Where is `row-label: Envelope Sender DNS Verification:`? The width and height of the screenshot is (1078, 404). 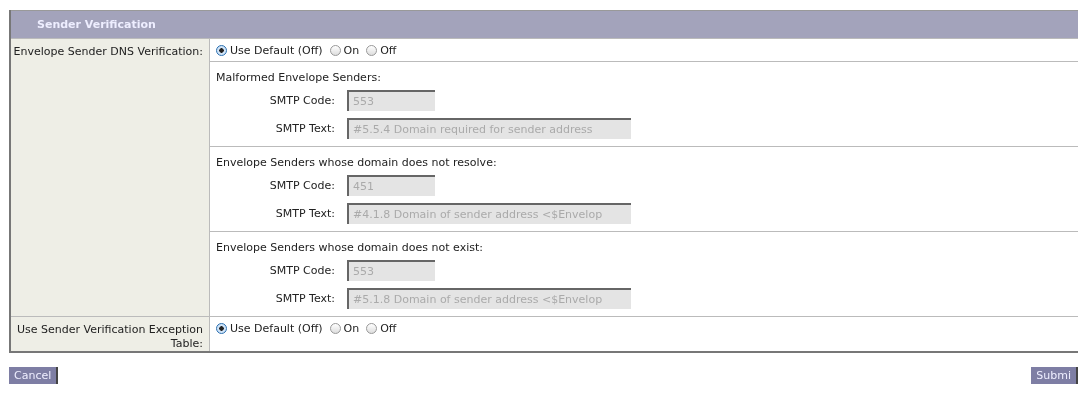
row-label: Envelope Sender DNS Verification: is located at coordinates (108, 52).